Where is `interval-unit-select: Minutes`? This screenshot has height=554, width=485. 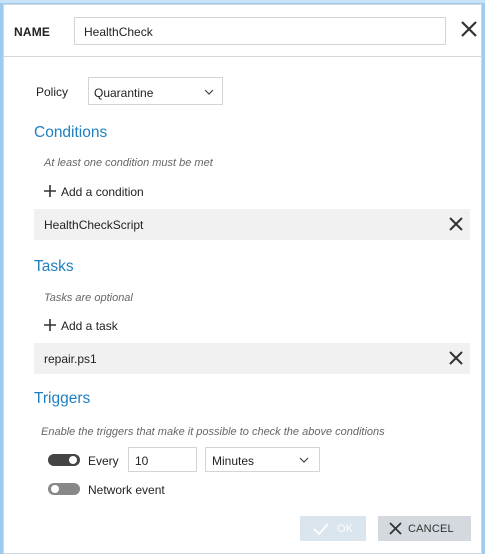
interval-unit-select: Minutes is located at coordinates (262, 459).